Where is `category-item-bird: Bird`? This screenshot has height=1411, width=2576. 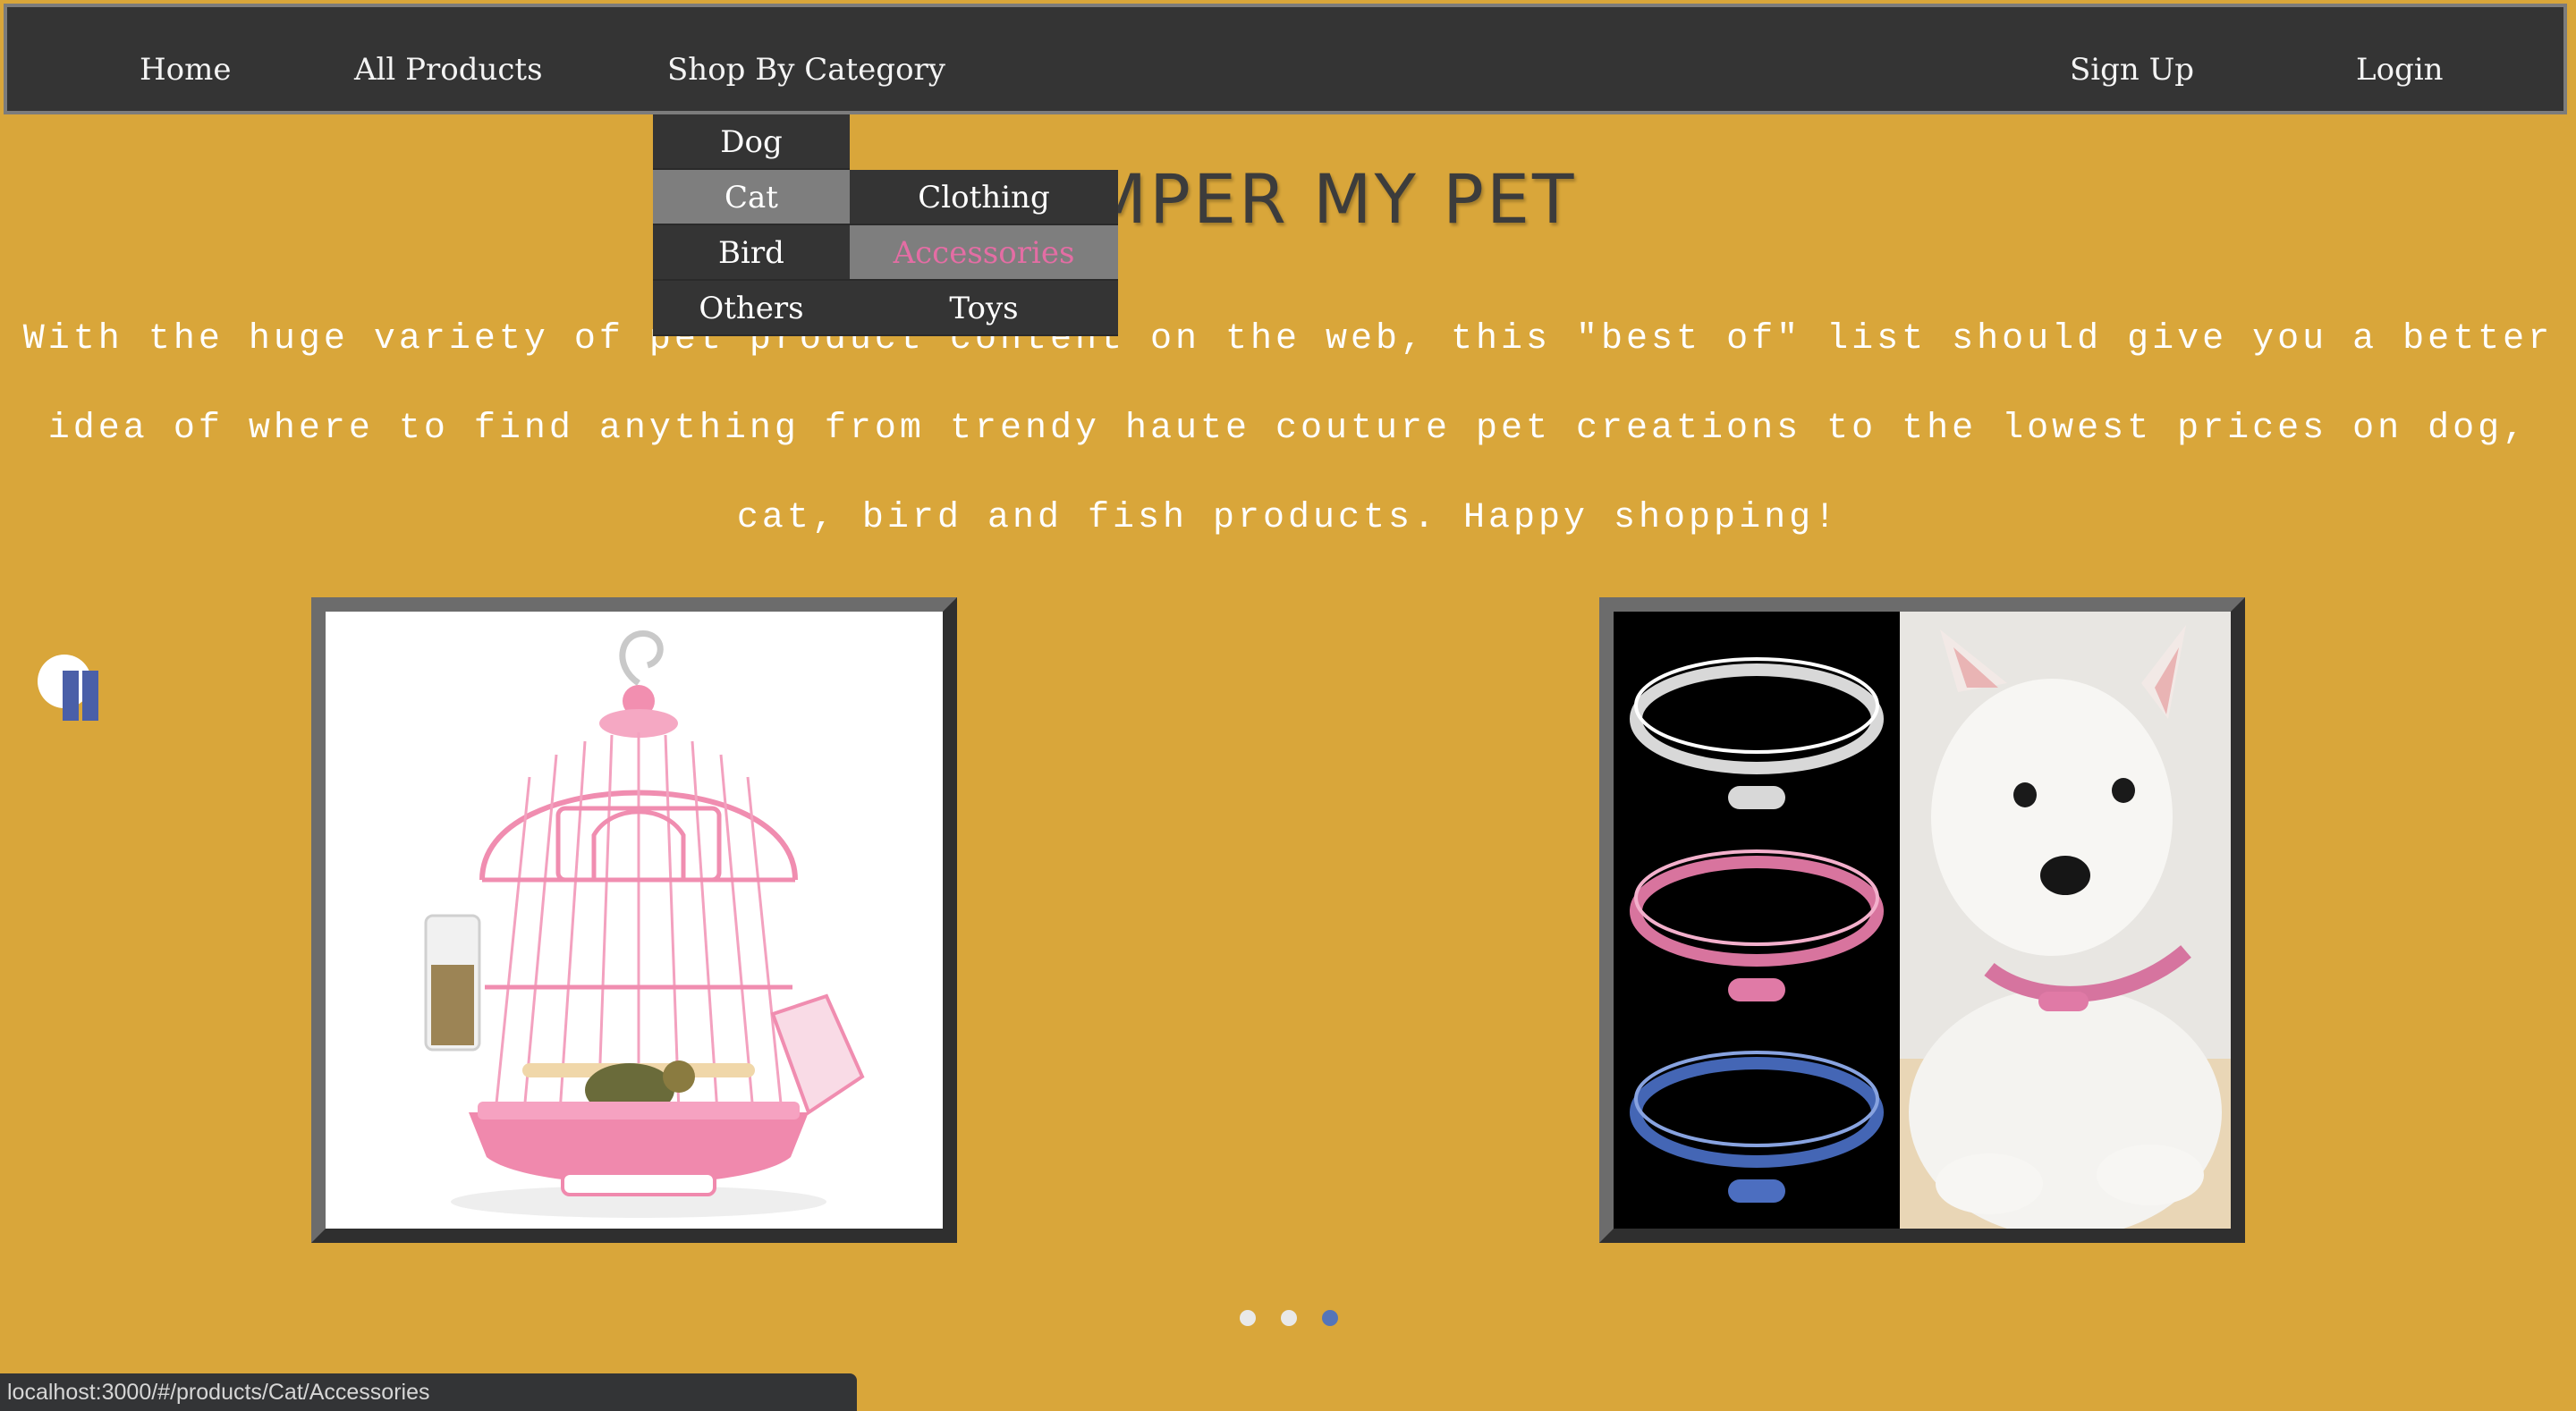
category-item-bird: Bird is located at coordinates (751, 253).